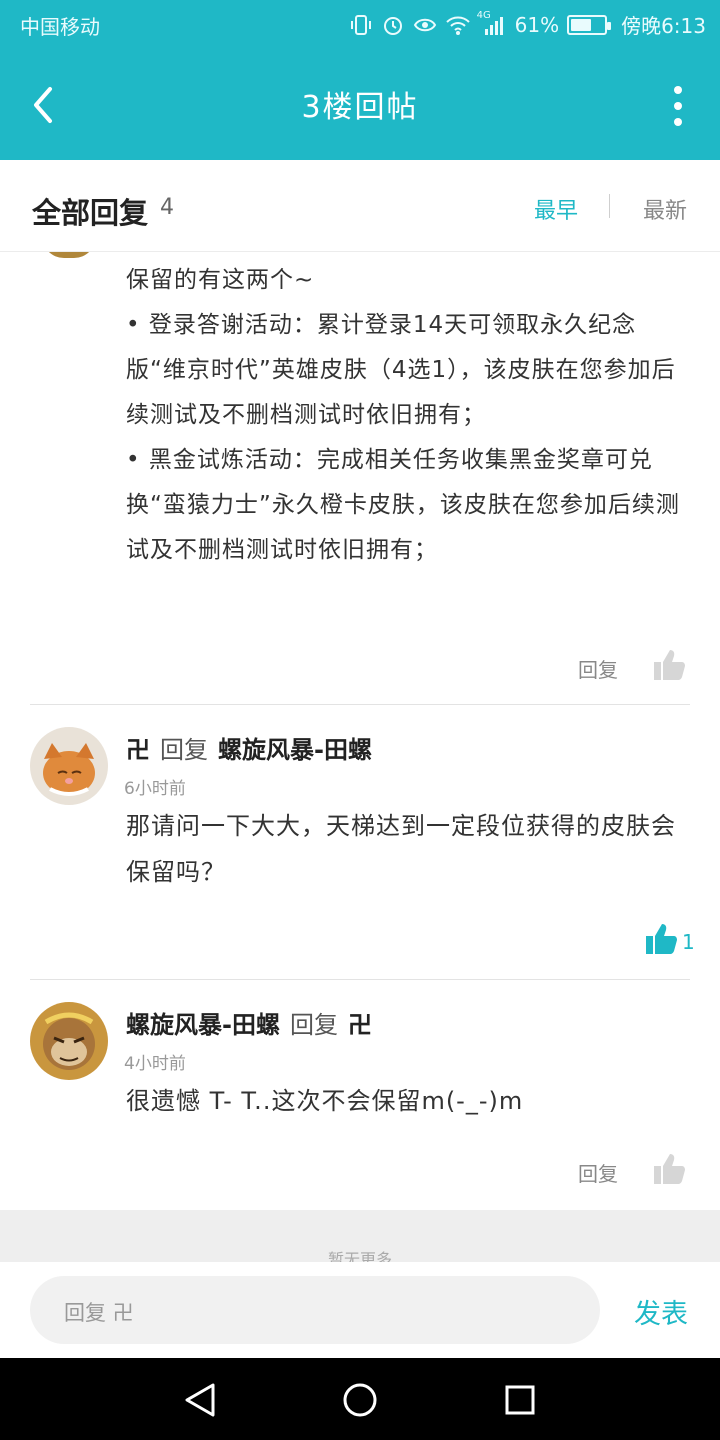  I want to click on nav-back-button, so click(200, 1400).